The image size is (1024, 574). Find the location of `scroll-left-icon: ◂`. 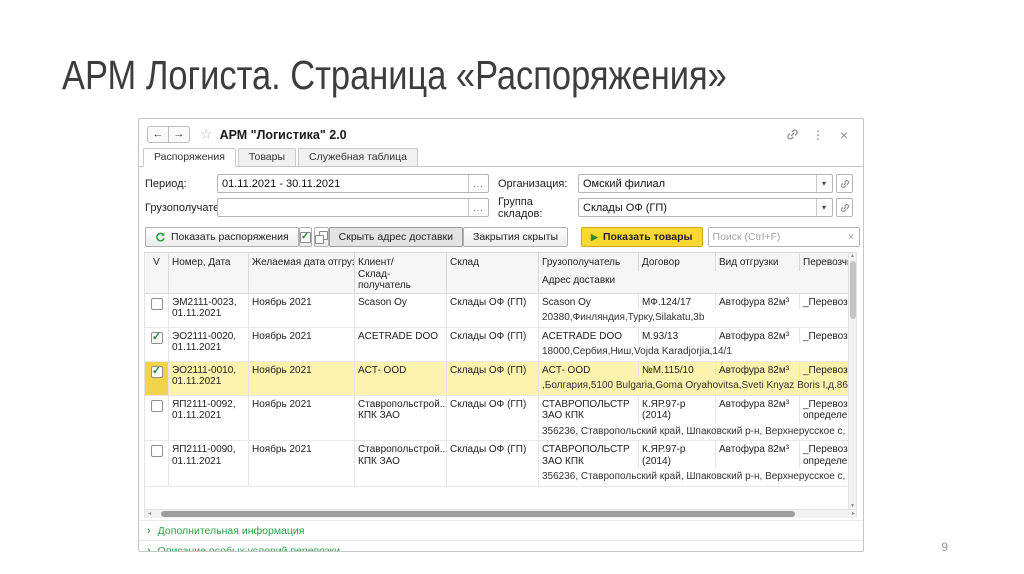

scroll-left-icon: ◂ is located at coordinates (149, 514).